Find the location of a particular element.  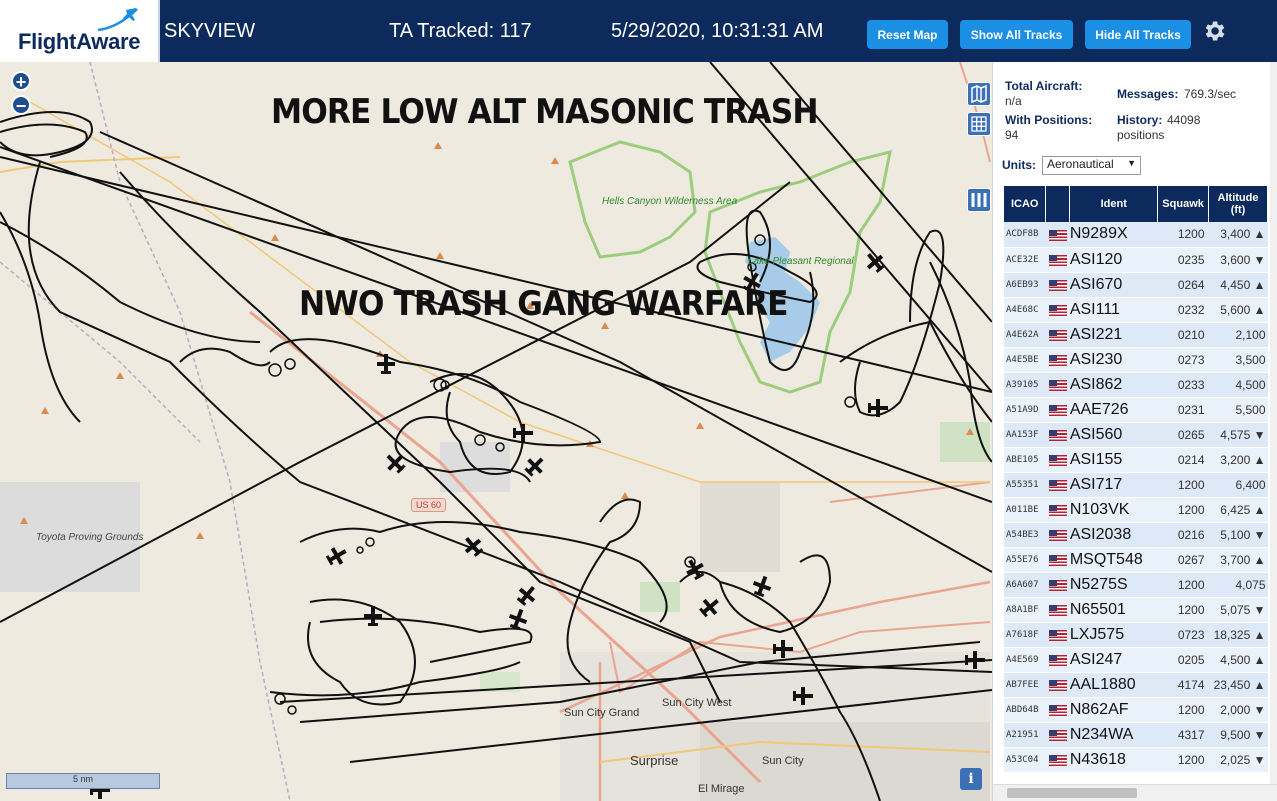

table-row: ABD64B N862AF 1200 2,000 ▼ is located at coordinates (1136, 710).